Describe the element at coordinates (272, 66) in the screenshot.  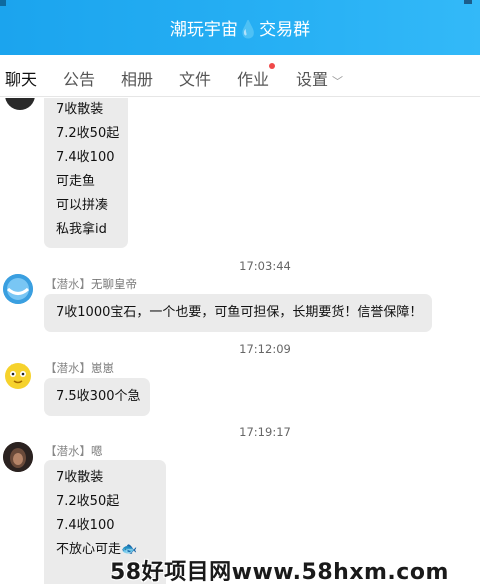
I see `notification-dot` at that location.